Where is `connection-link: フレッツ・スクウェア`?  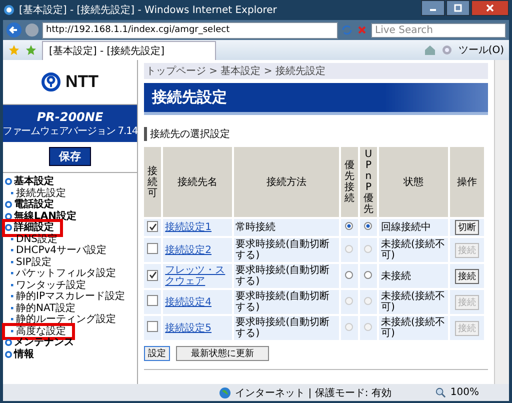
connection-link: フレッツ・スクウェア is located at coordinates (197, 276).